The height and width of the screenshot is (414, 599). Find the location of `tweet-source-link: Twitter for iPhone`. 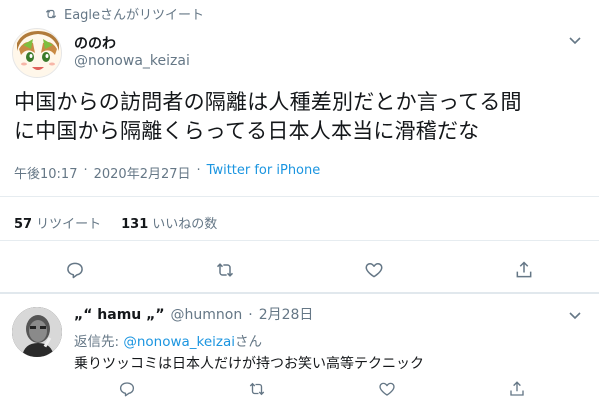

tweet-source-link: Twitter for iPhone is located at coordinates (264, 172).